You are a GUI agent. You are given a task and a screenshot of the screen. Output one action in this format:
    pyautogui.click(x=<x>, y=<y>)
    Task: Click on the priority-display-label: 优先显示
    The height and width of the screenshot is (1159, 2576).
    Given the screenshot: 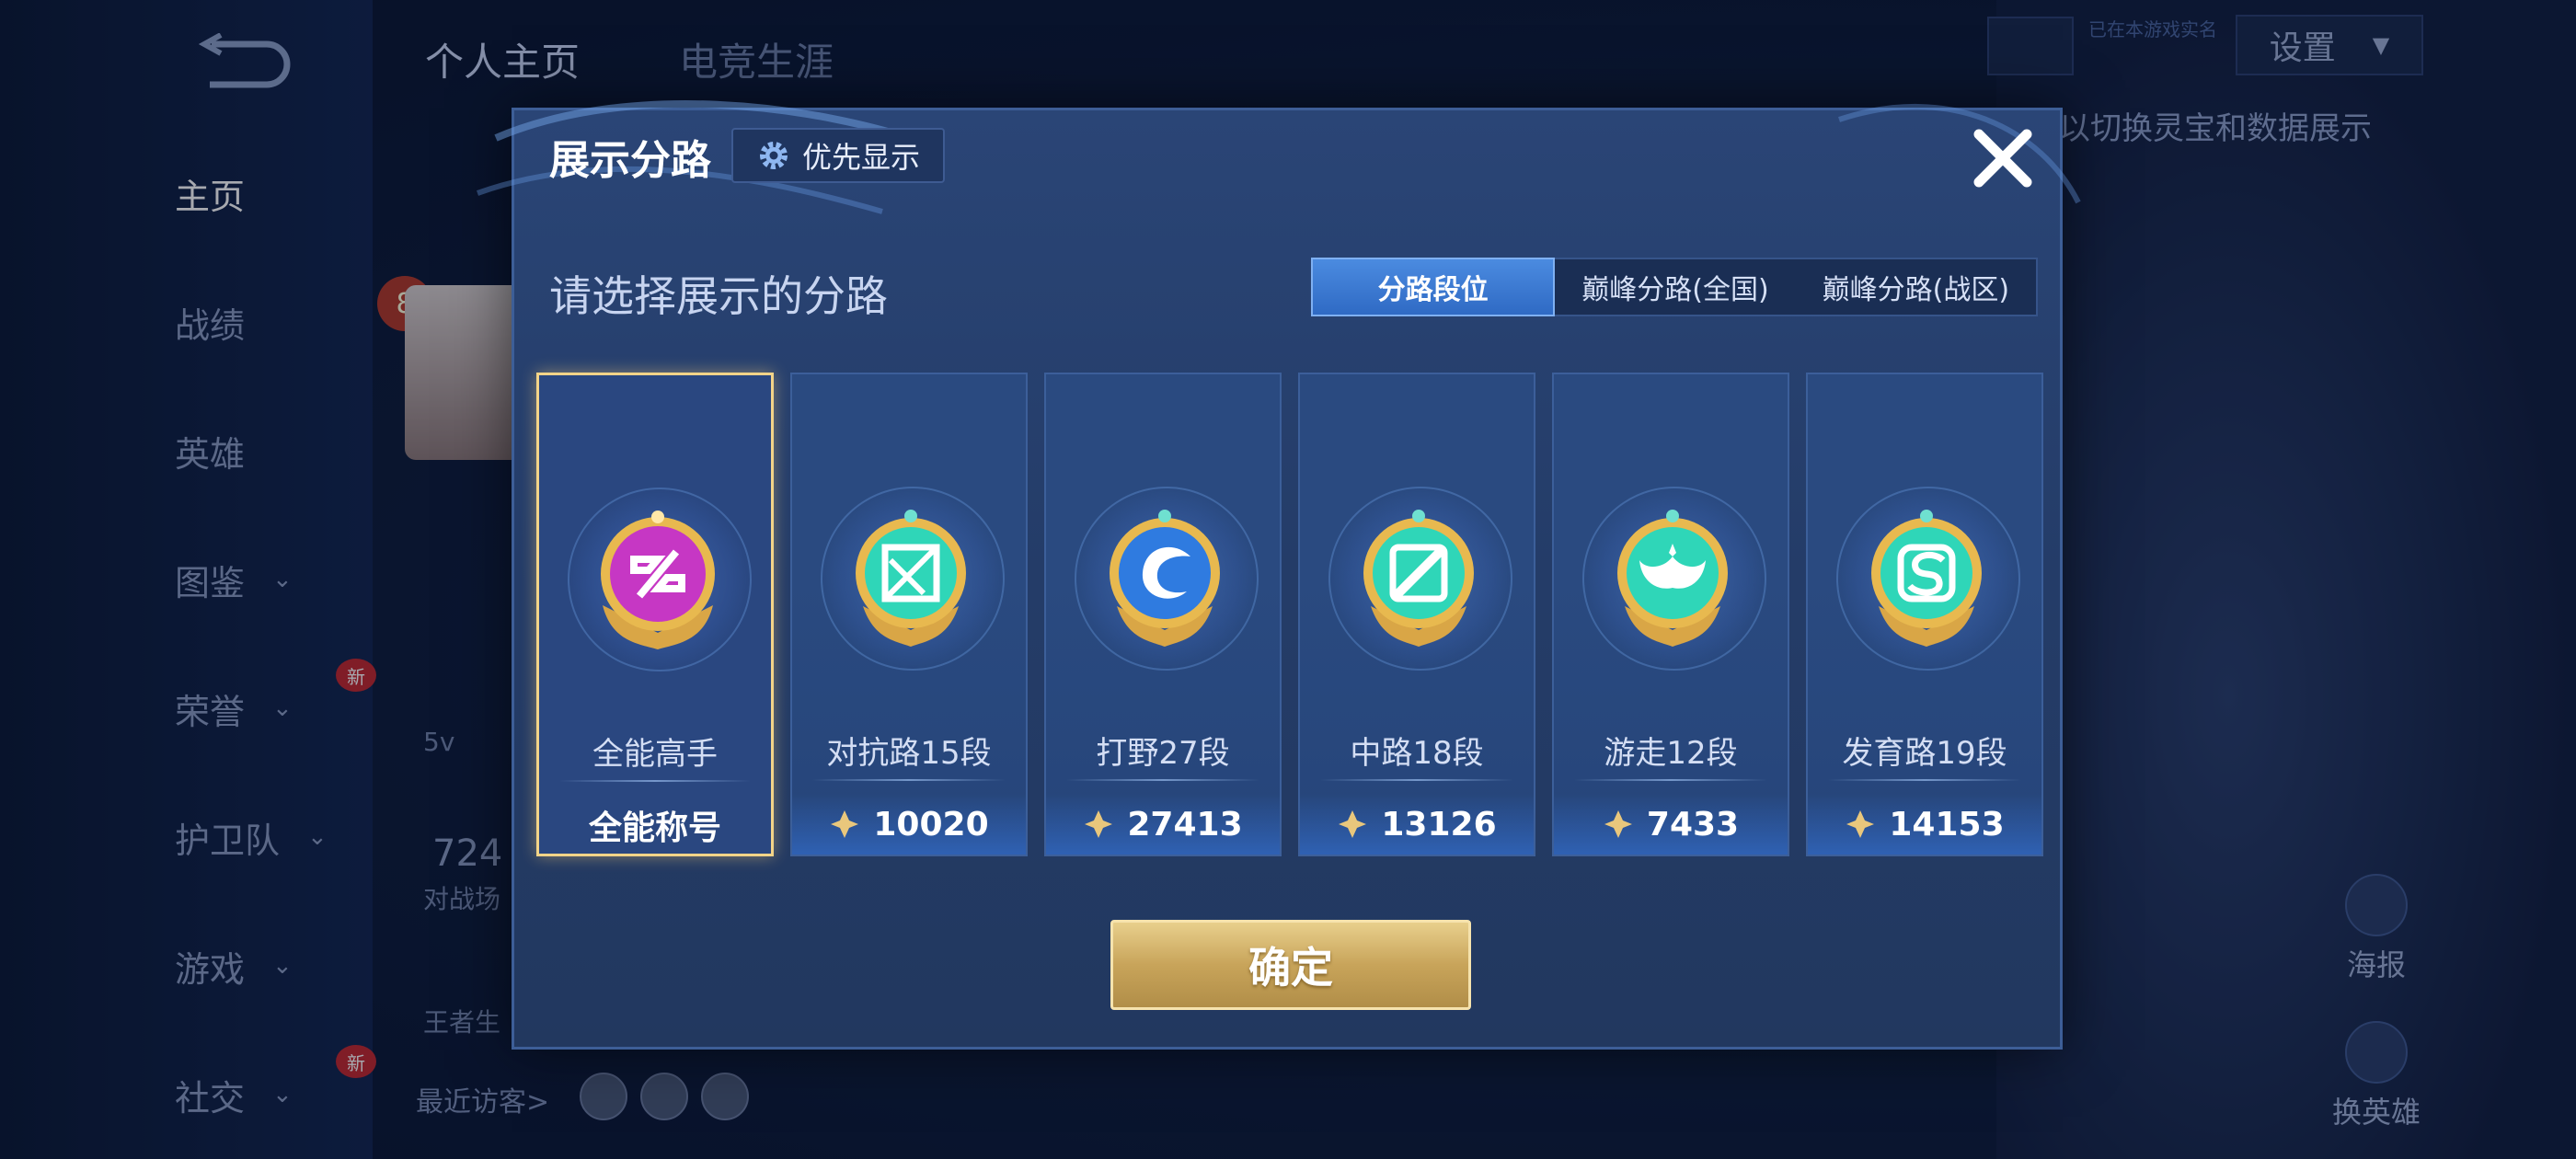 What is the action you would take?
    pyautogui.click(x=860, y=157)
    